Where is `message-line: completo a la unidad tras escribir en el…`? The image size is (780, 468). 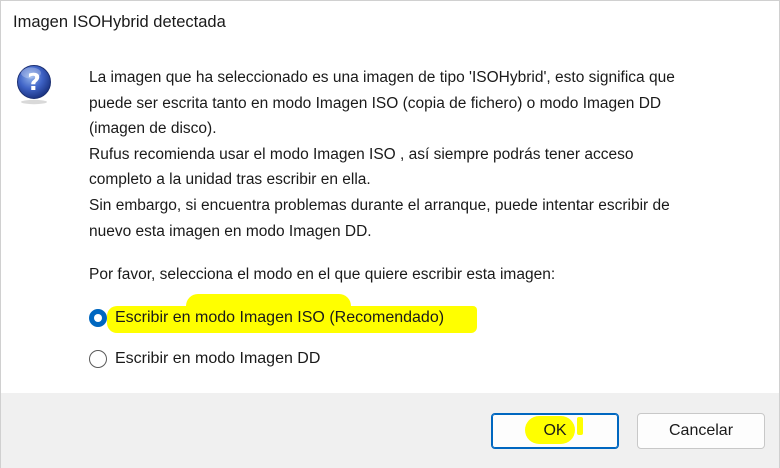
message-line: completo a la unidad tras escribir en el… is located at coordinates (230, 180).